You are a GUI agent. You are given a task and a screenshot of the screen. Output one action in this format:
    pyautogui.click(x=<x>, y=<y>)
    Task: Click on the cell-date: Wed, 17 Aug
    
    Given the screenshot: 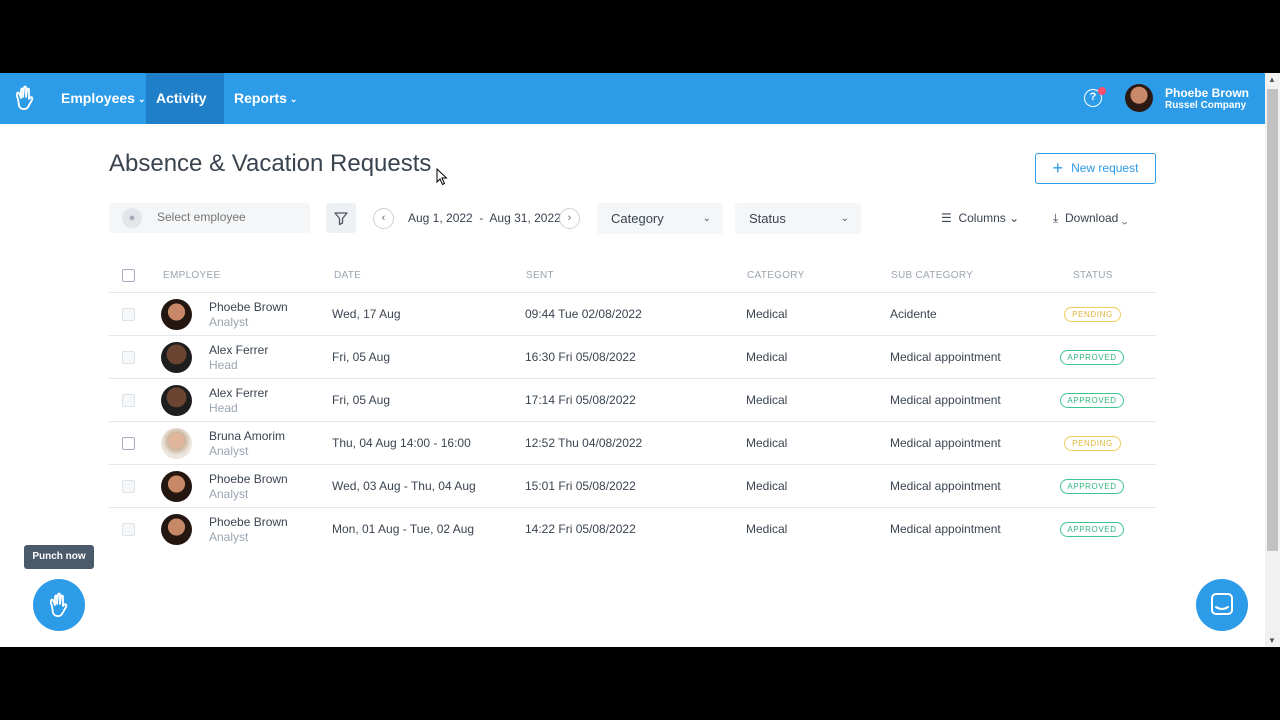 What is the action you would take?
    pyautogui.click(x=366, y=314)
    